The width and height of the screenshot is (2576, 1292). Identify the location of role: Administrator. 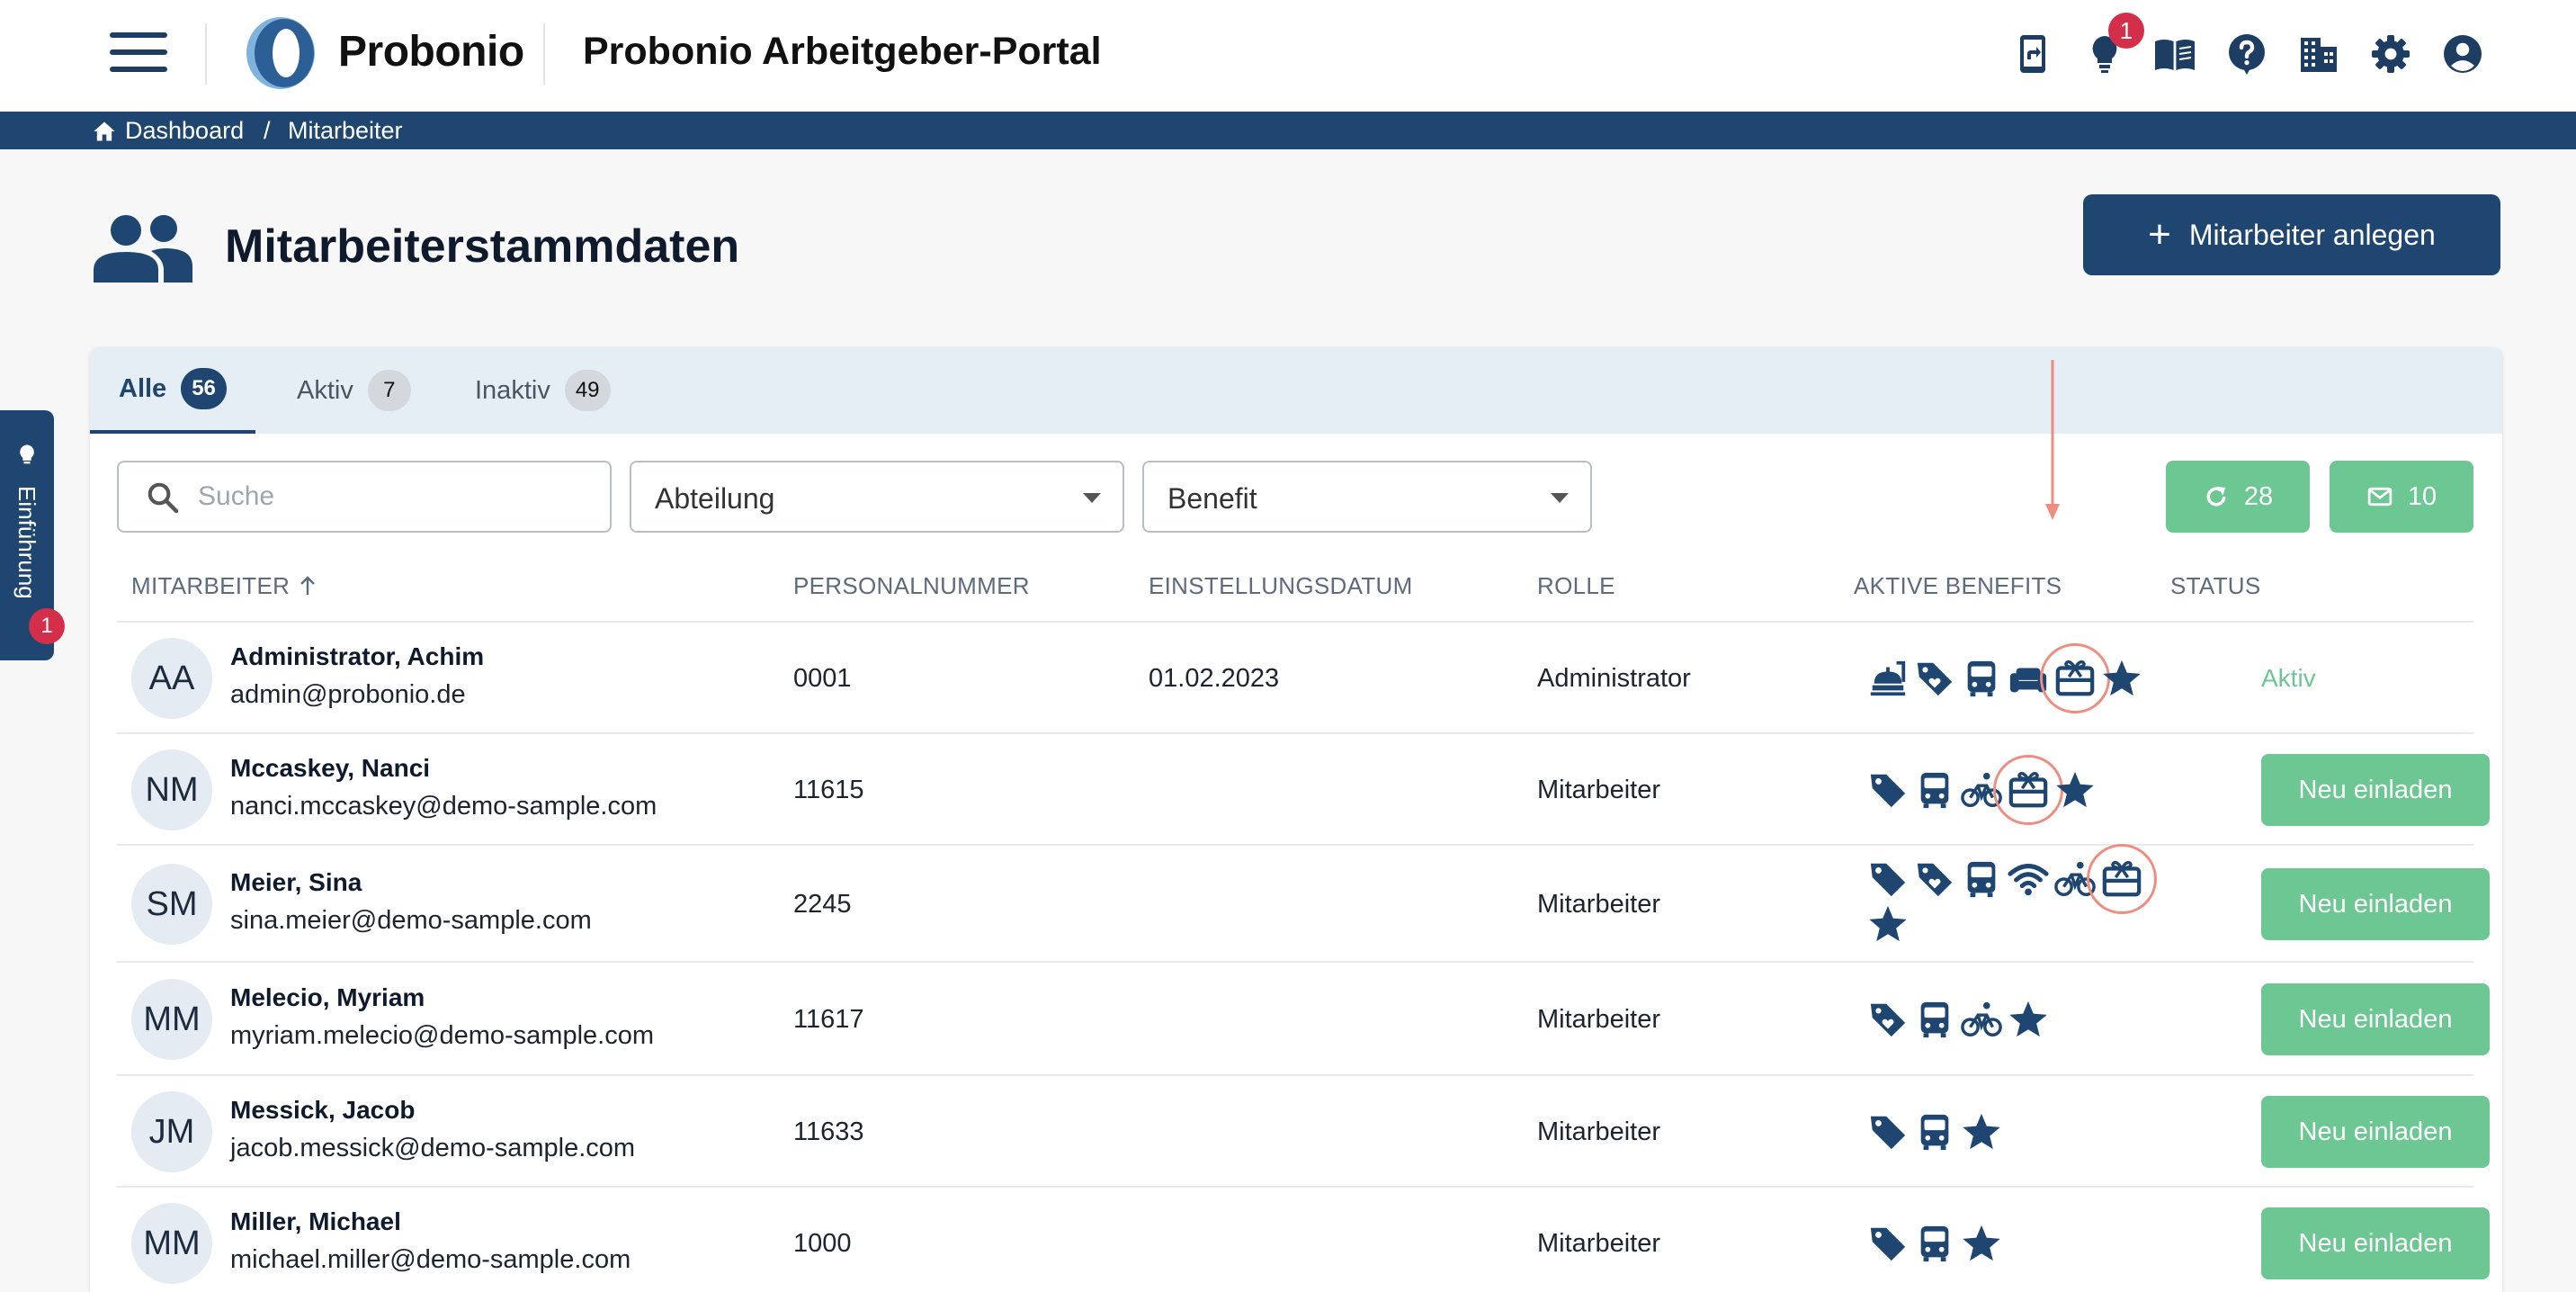
(1614, 678).